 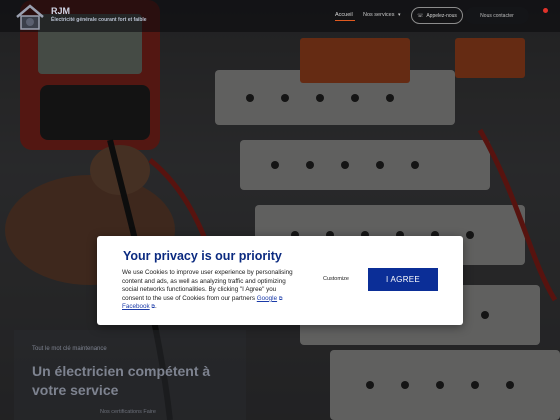 I want to click on nav-item-home: Accueil, so click(x=344, y=15).